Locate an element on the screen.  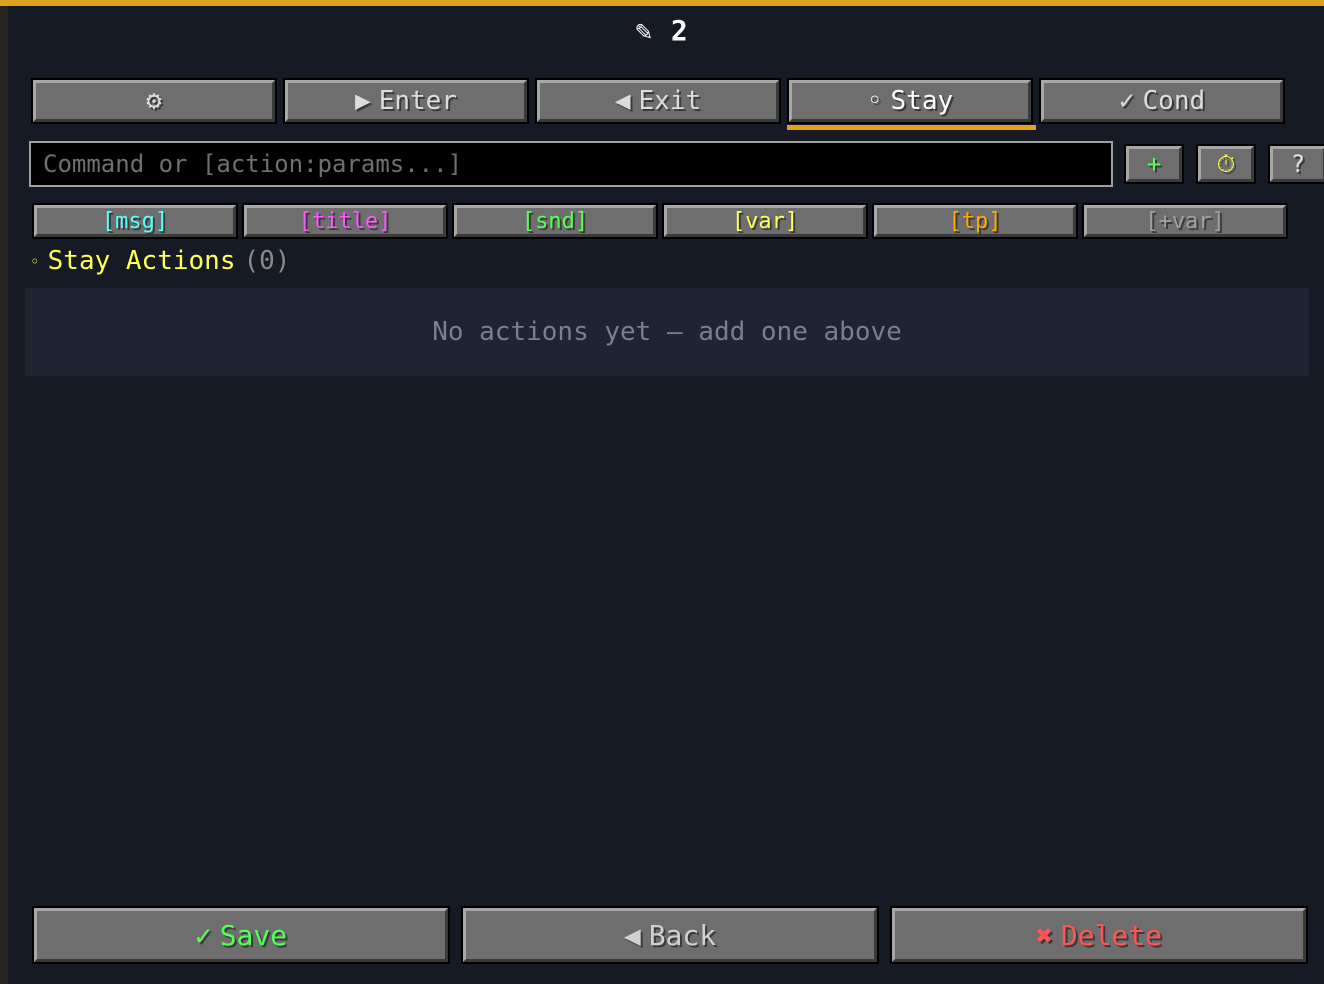
actions-list-empty: No actions yet — add one above is located at coordinates (667, 332).